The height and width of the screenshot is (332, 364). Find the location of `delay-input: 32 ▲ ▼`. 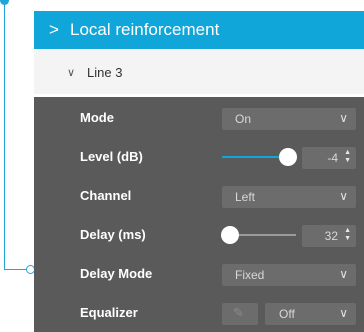

delay-input: 32 ▲ ▼ is located at coordinates (329, 236).